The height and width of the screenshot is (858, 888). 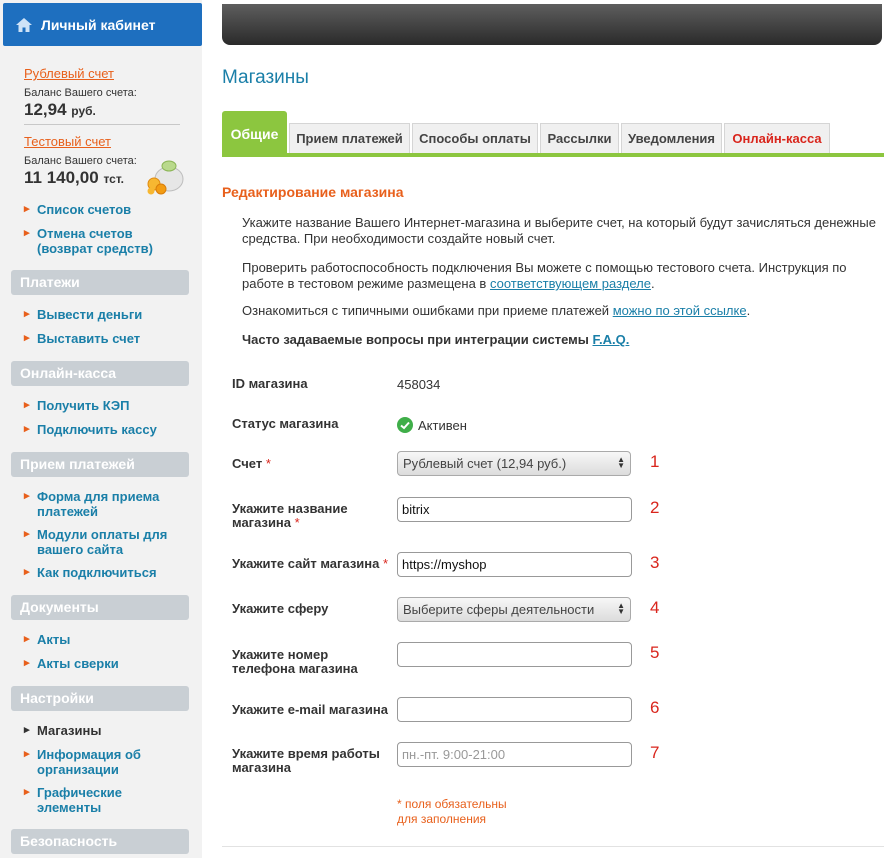 What do you see at coordinates (100, 841) in the screenshot?
I see `sidebar-section-security: Безопасность` at bounding box center [100, 841].